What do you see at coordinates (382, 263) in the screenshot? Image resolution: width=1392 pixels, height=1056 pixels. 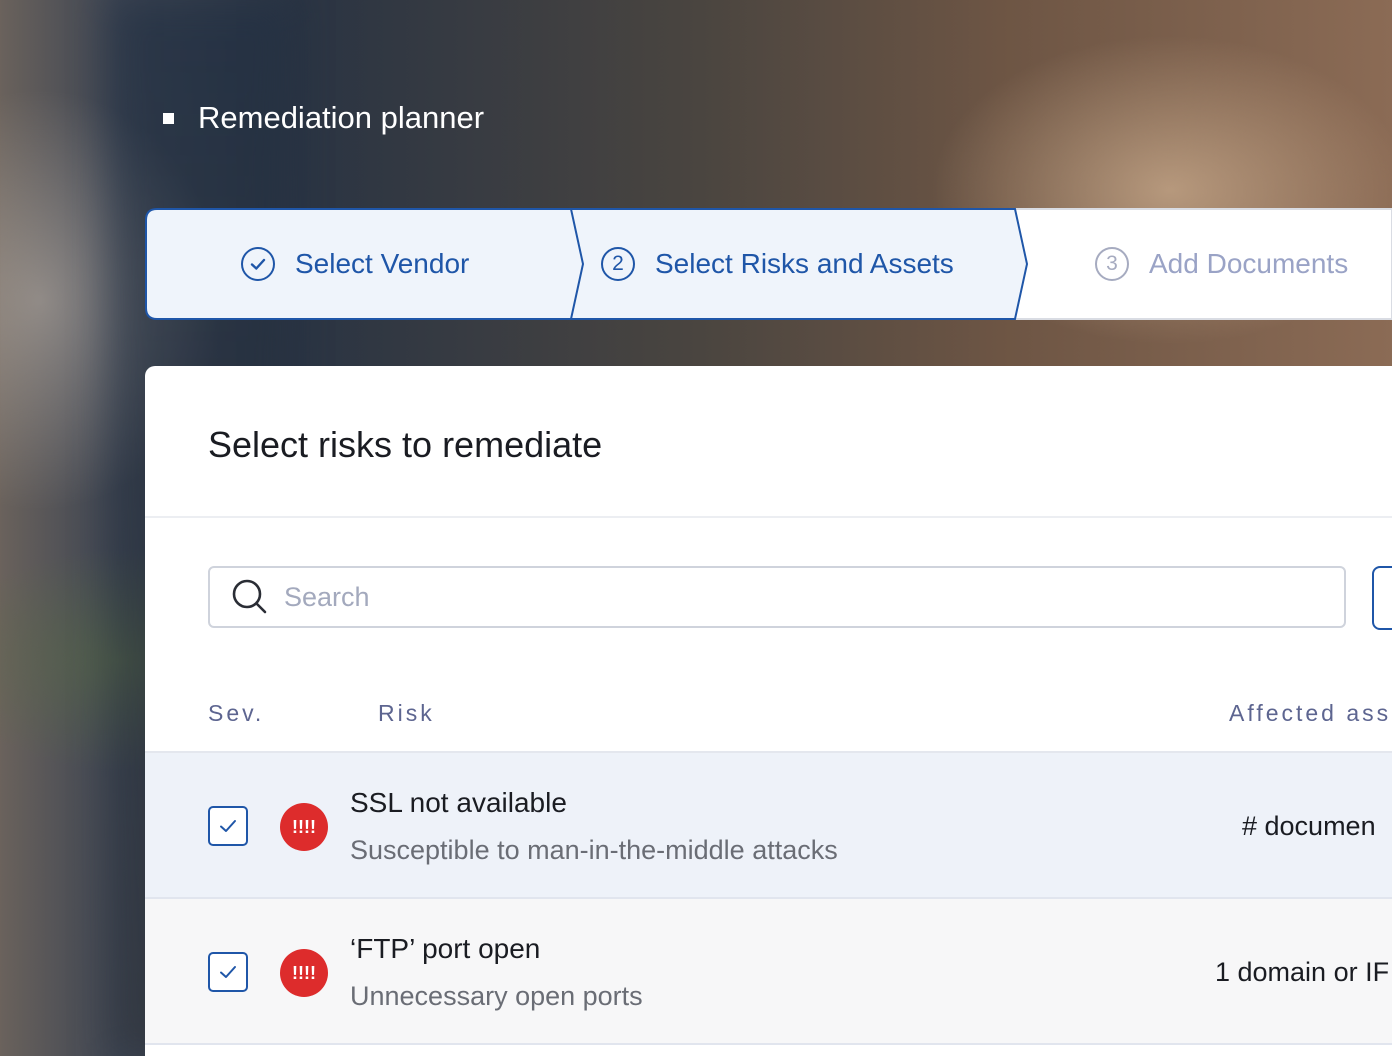 I see `step-label: Select Vendor` at bounding box center [382, 263].